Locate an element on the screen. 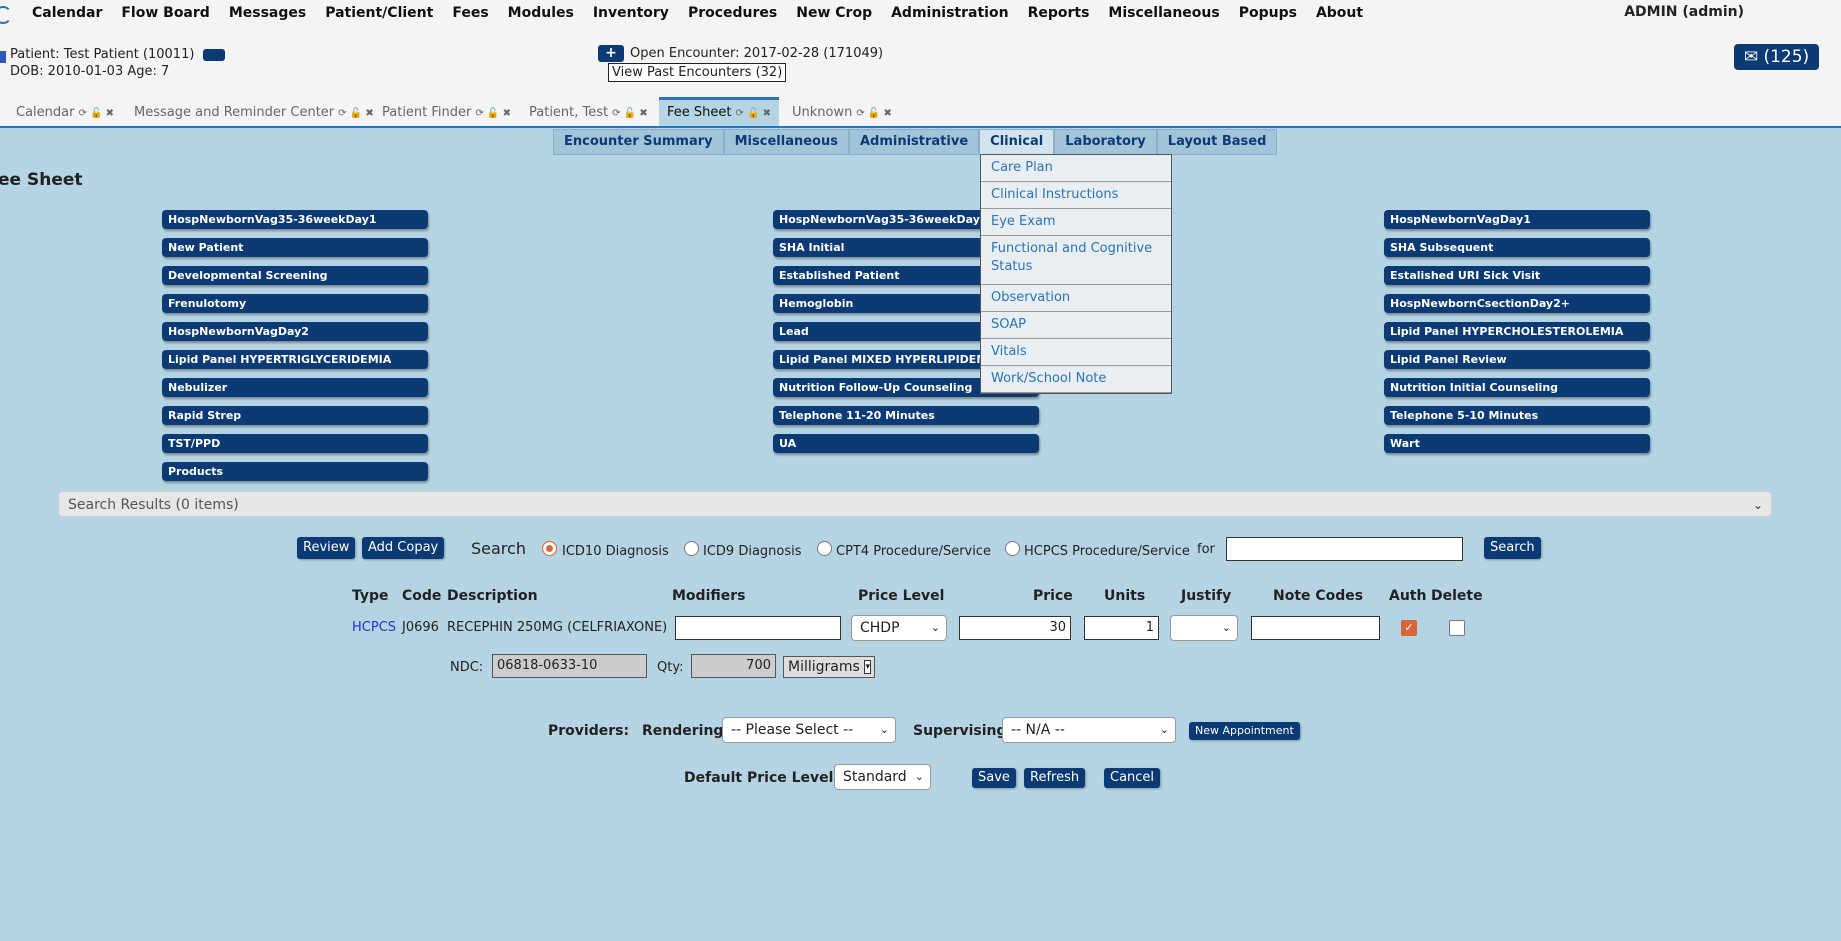  fee-button: HospNewbornCsectionDay2+ is located at coordinates (1517, 303).